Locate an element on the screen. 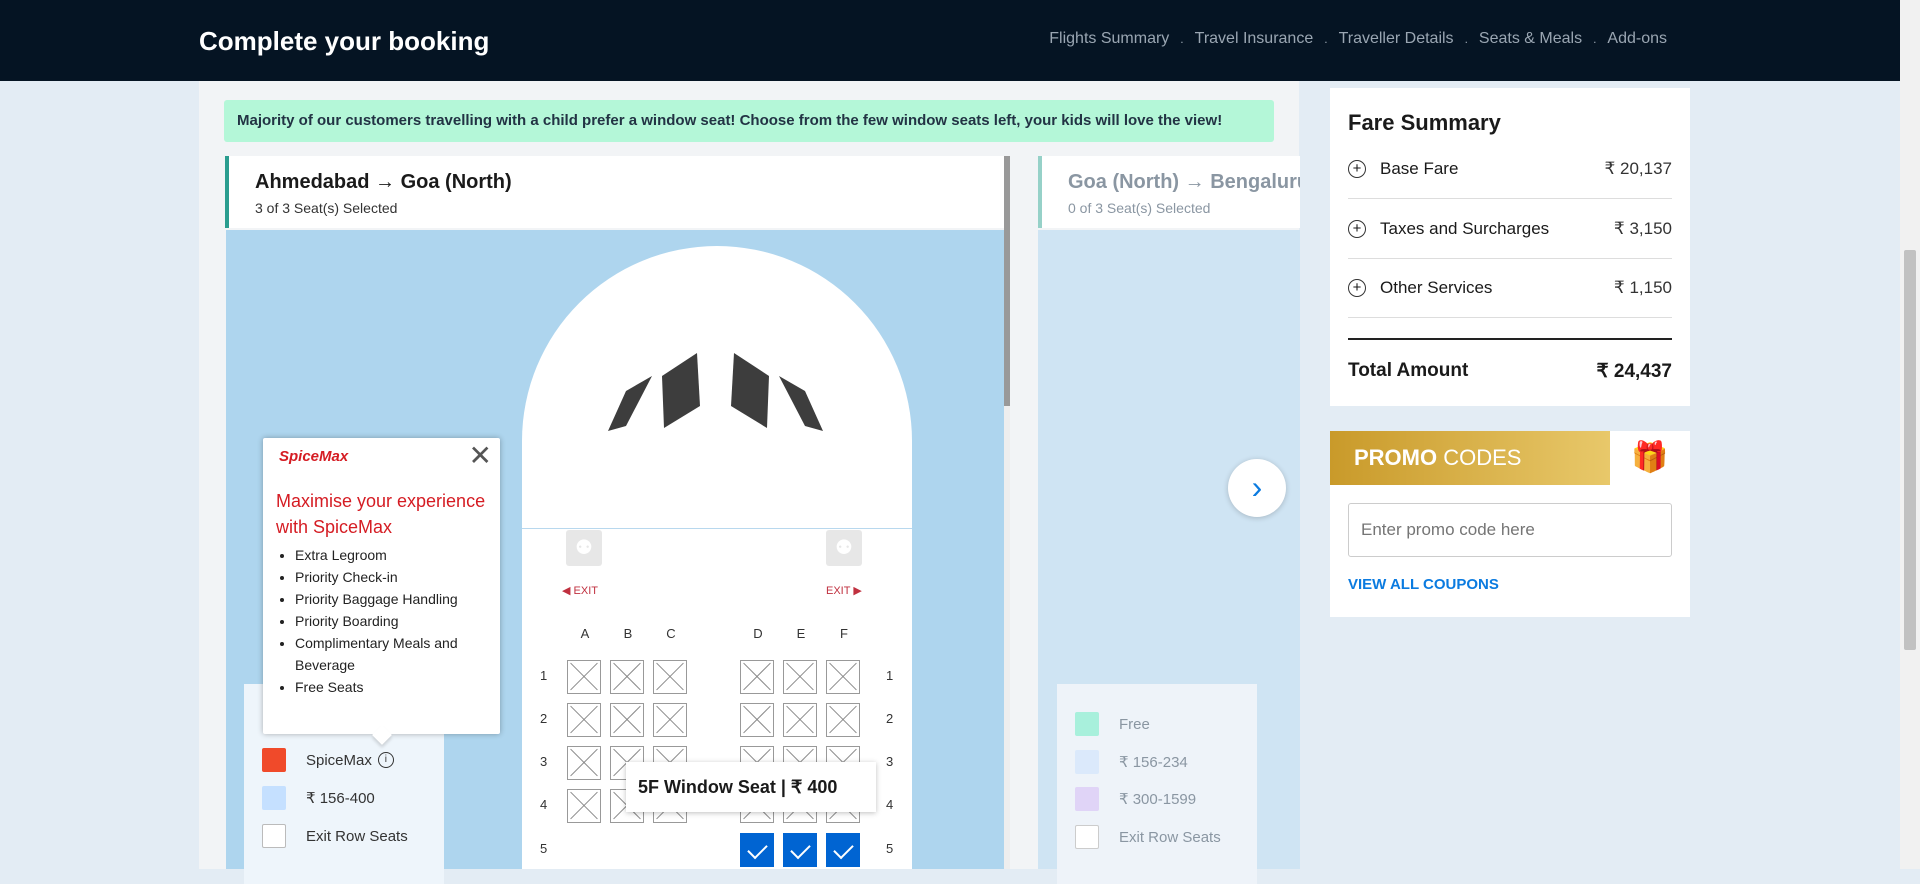 Image resolution: width=1920 pixels, height=884 pixels. feature-item: Priority Baggage Handling is located at coordinates (390, 599).